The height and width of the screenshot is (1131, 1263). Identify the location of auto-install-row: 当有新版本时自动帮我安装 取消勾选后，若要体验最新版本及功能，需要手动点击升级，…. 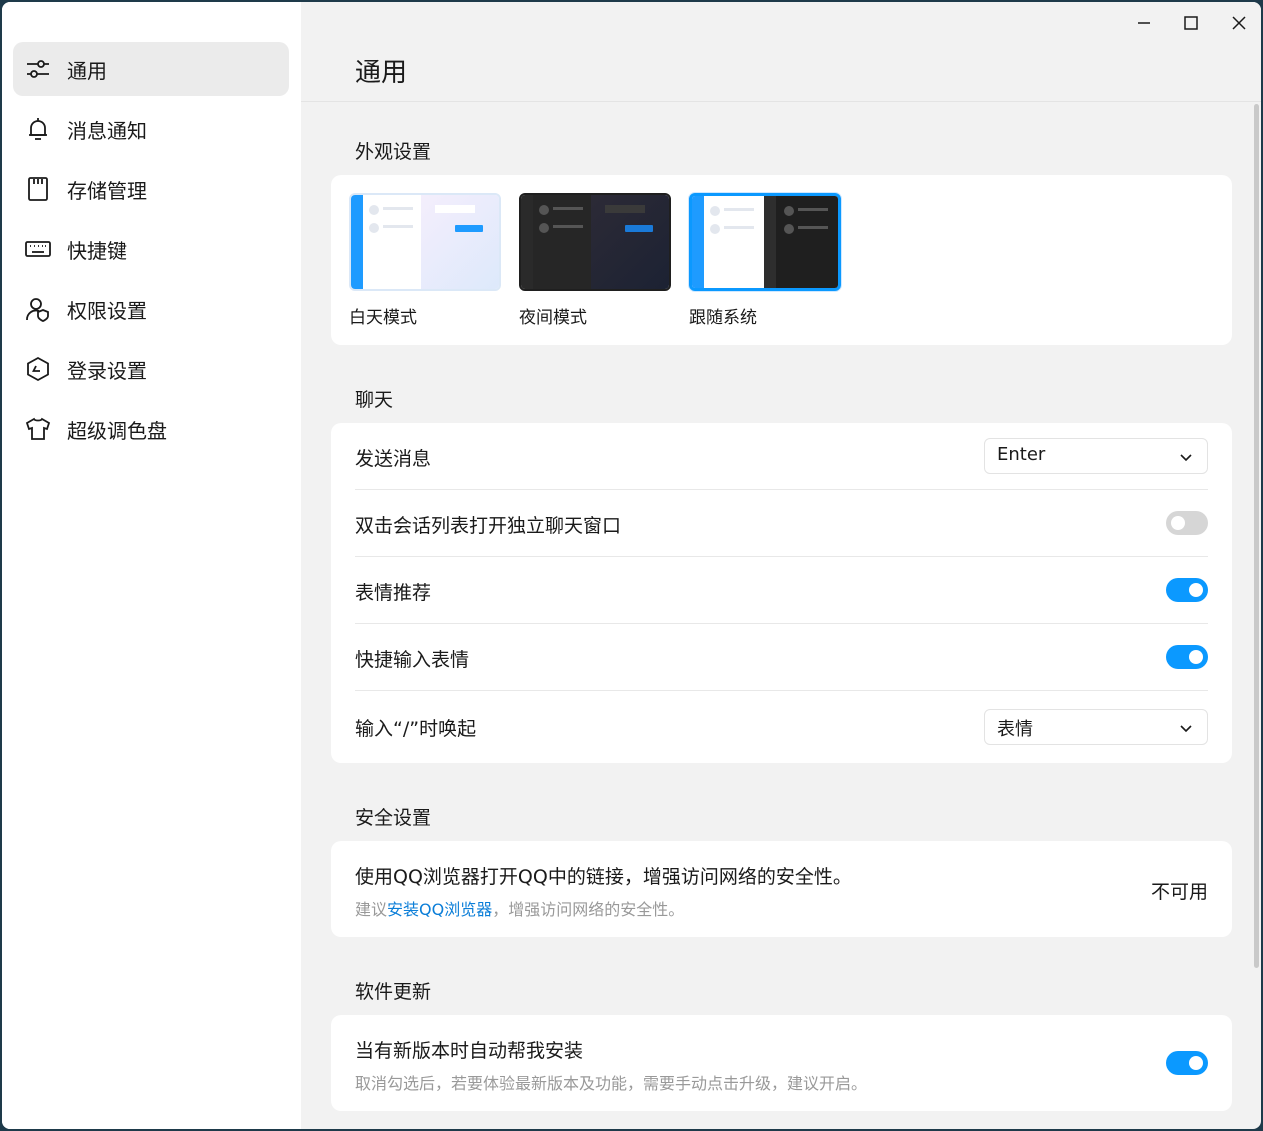
(781, 1063).